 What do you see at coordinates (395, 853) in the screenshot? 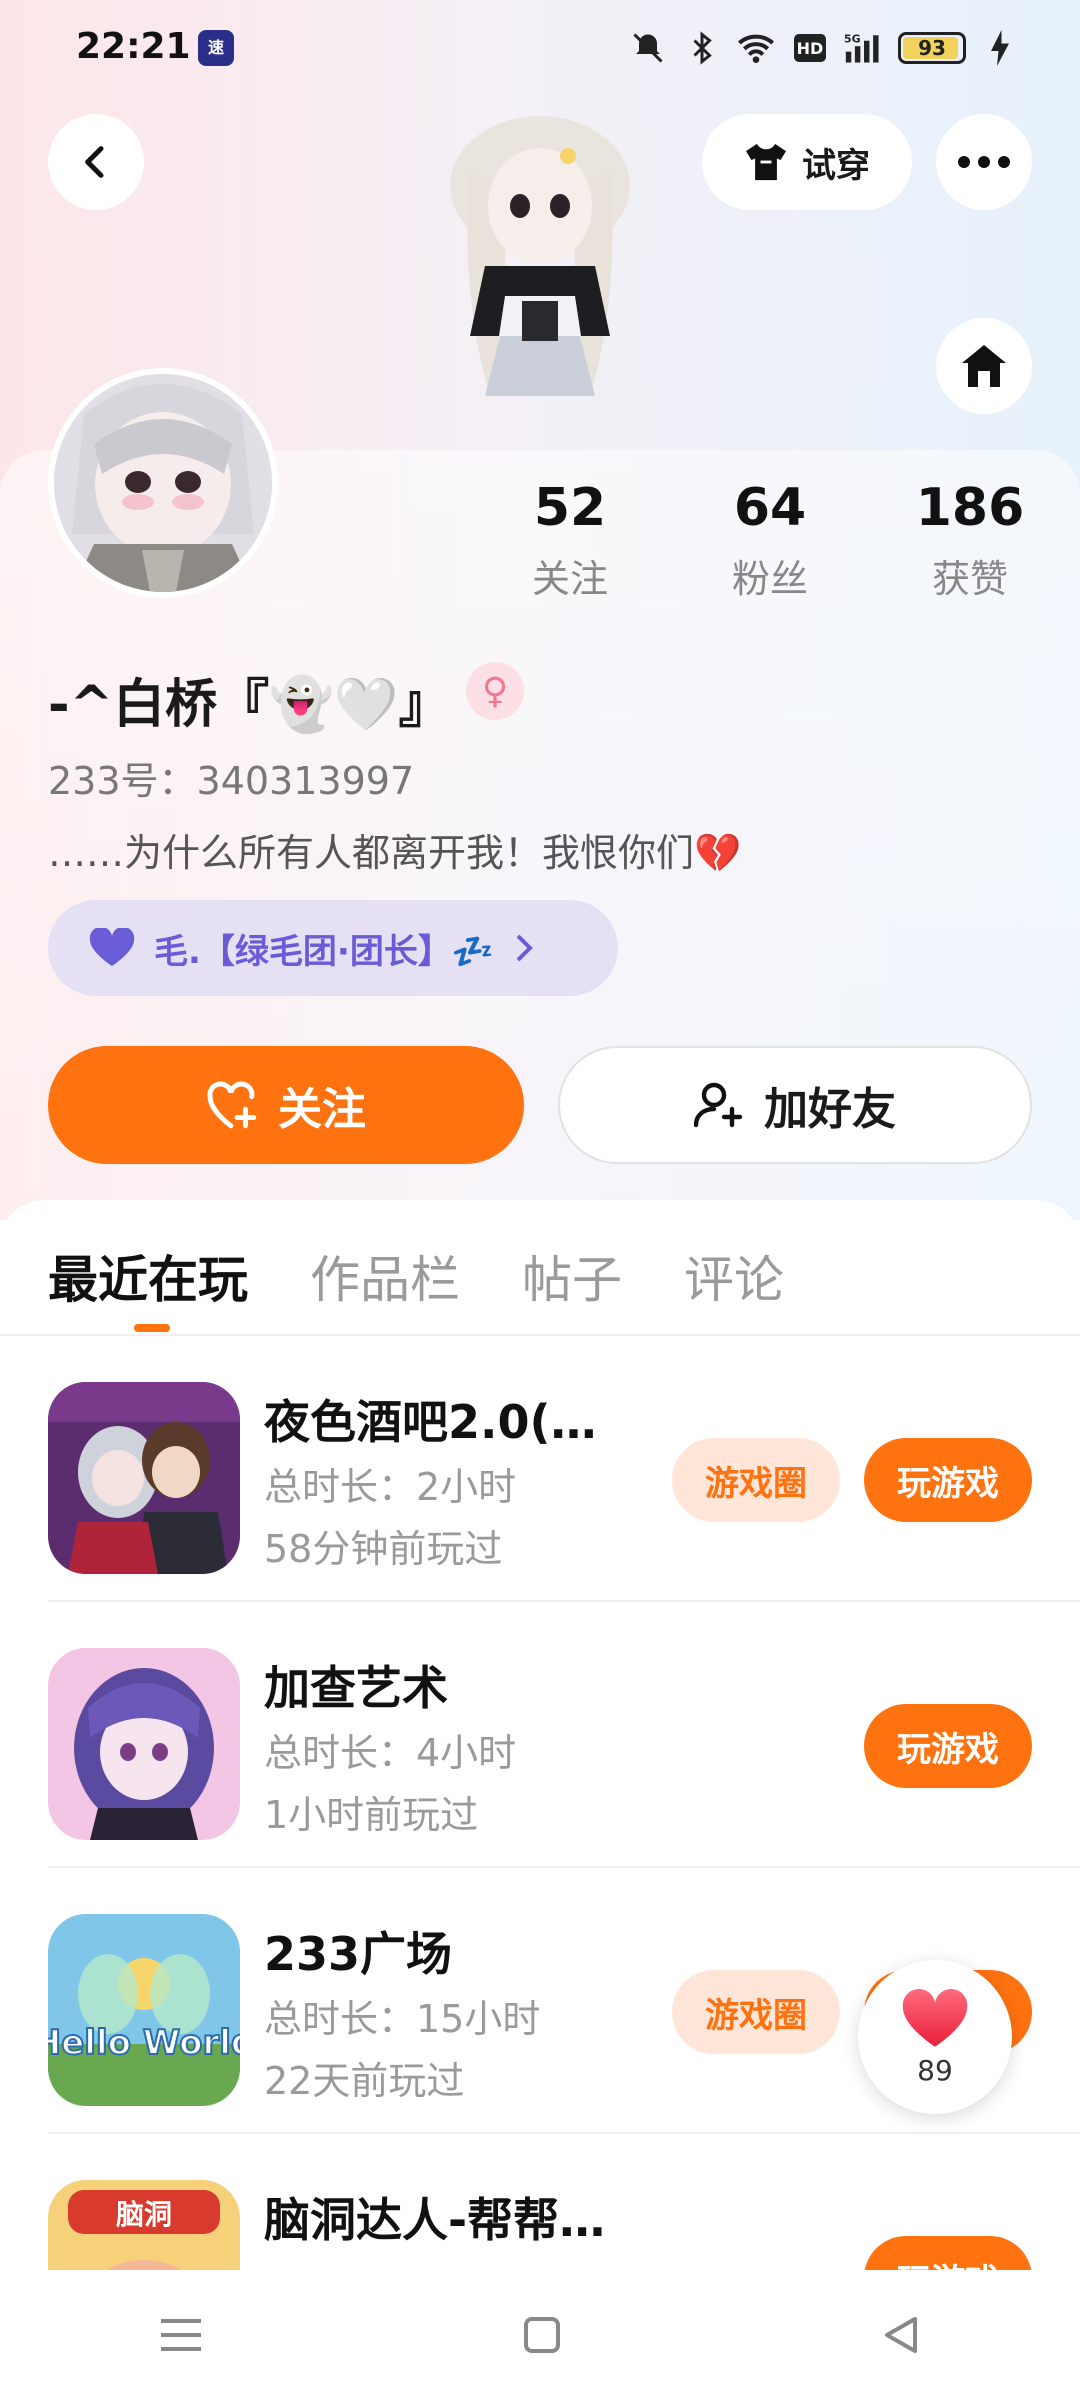
I see `bio: ……为什么所有人都离开我！我恨你们💔` at bounding box center [395, 853].